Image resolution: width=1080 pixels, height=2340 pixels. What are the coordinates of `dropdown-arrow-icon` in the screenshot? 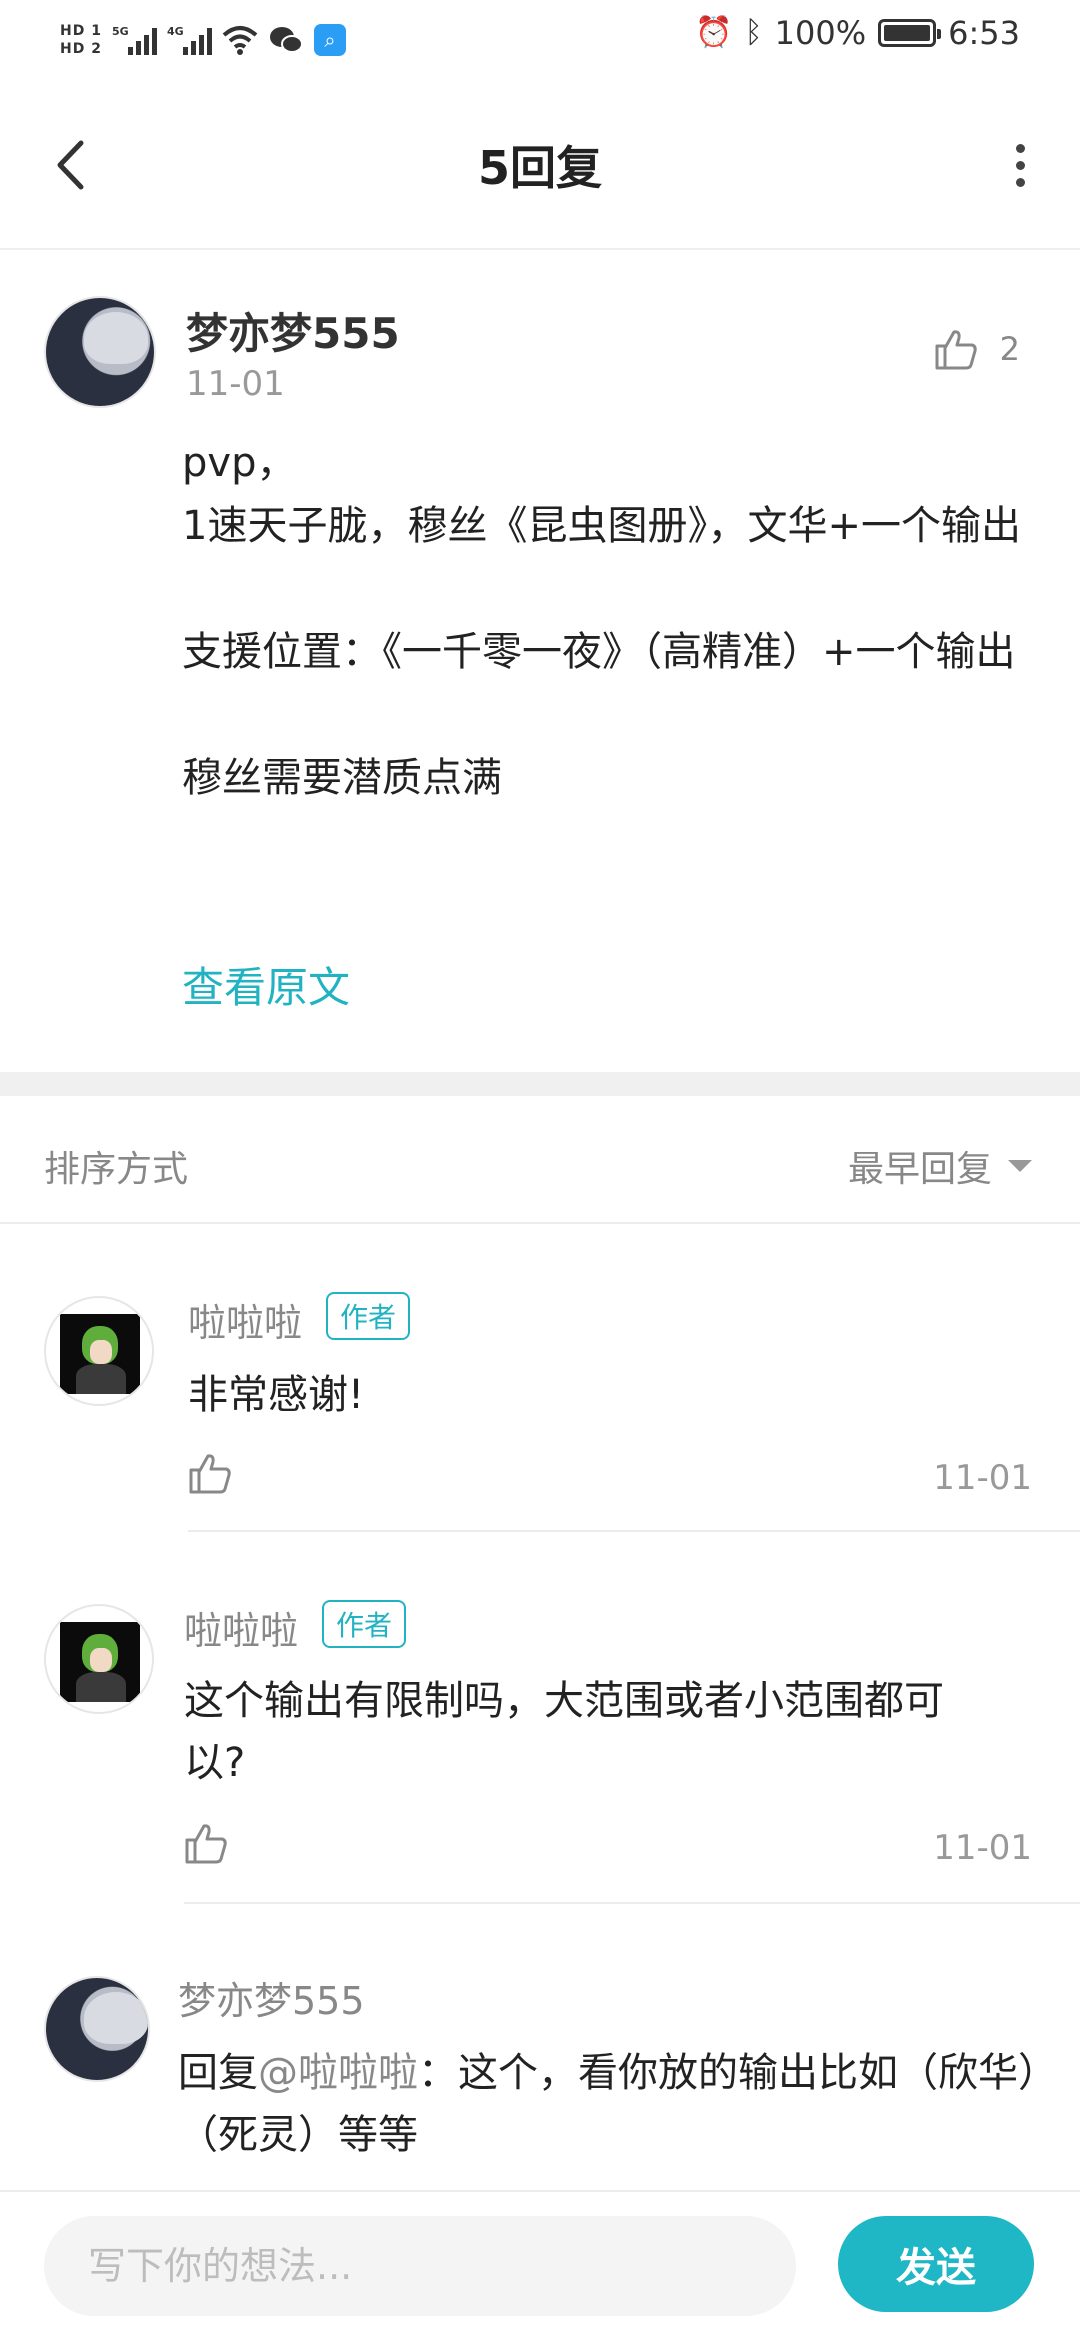 It's located at (1020, 1166).